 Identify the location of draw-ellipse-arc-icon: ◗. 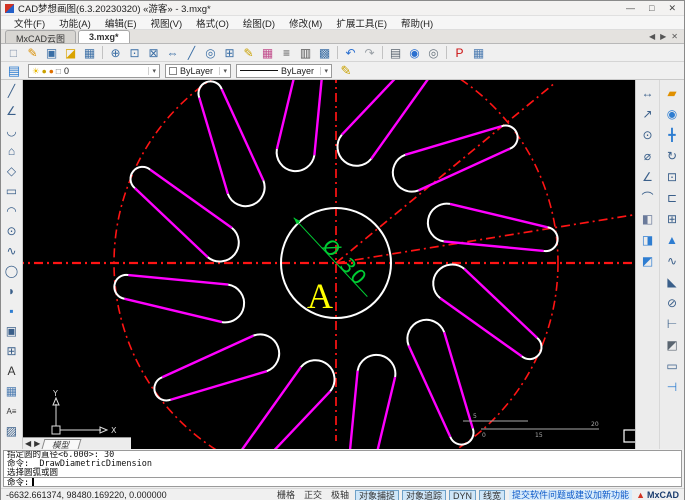
(11, 291).